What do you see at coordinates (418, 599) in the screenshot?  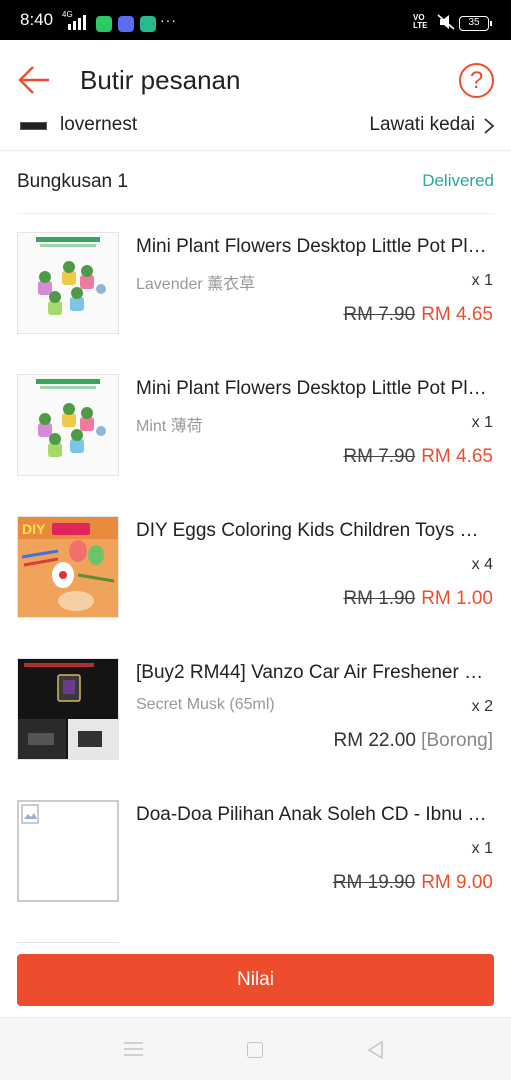 I see `item-price: RM 1.90 RM 1.00` at bounding box center [418, 599].